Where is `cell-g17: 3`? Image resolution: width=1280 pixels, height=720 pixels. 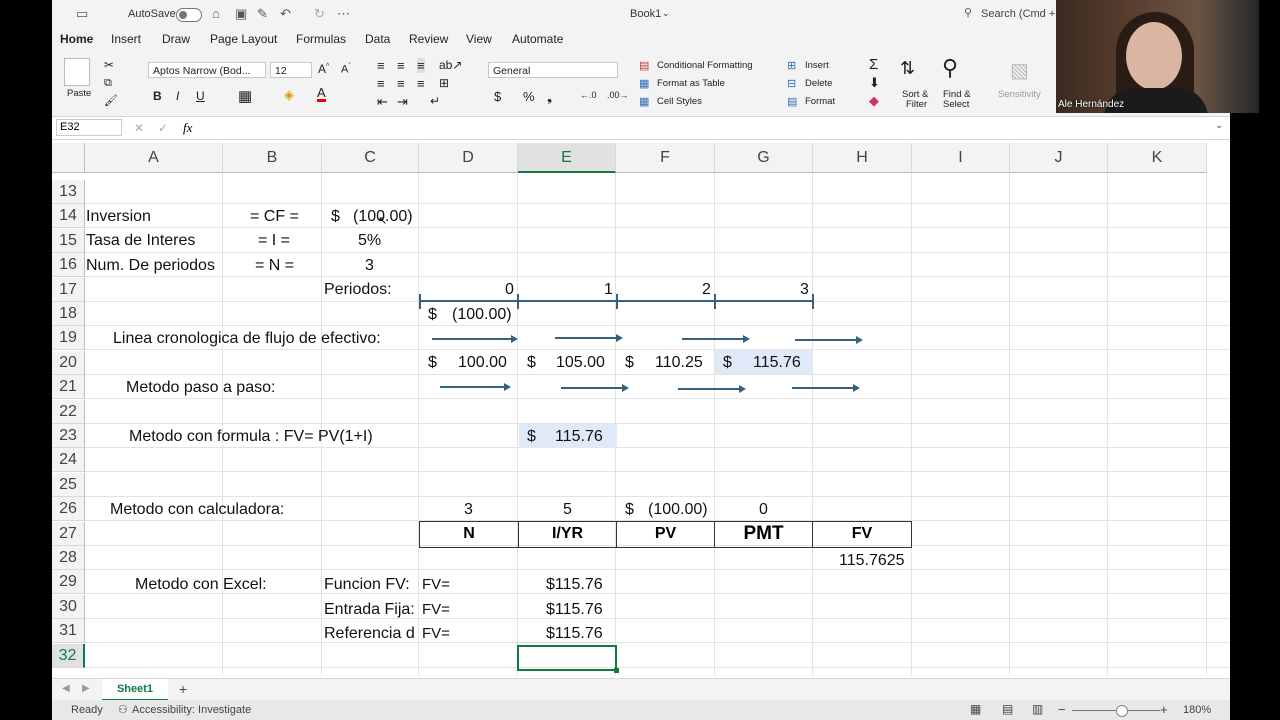
cell-g17: 3 is located at coordinates (804, 290).